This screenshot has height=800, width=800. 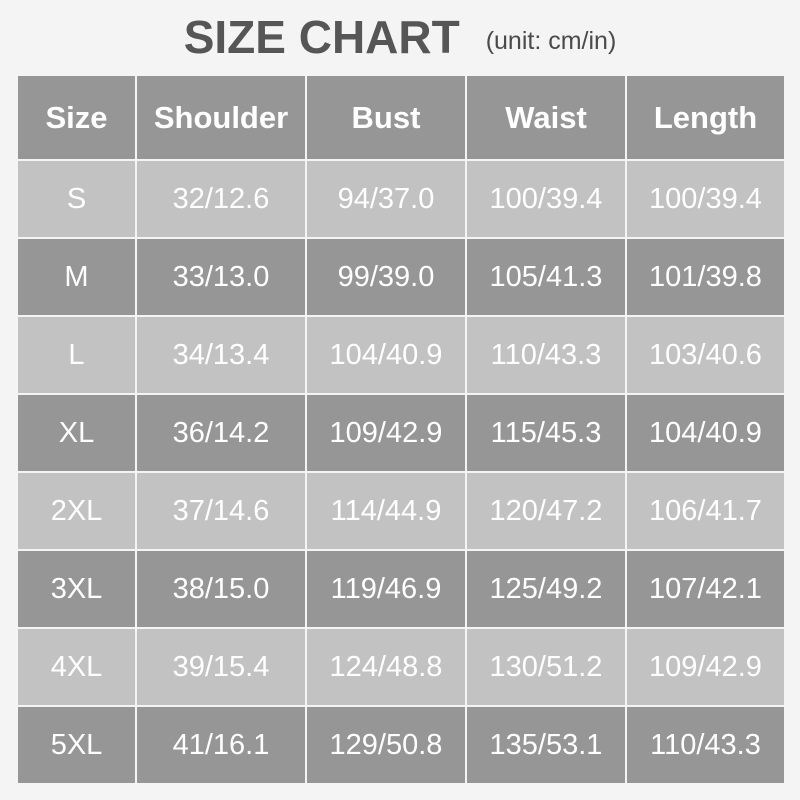 What do you see at coordinates (546, 117) in the screenshot?
I see `column-header-waist: Waist` at bounding box center [546, 117].